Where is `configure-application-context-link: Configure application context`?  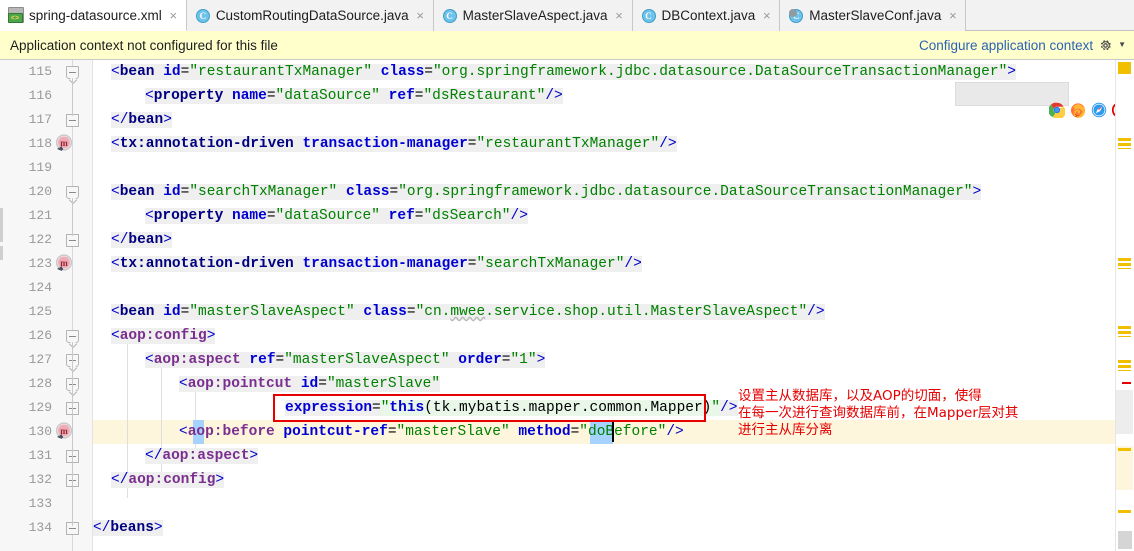
configure-application-context-link: Configure application context is located at coordinates (1006, 45).